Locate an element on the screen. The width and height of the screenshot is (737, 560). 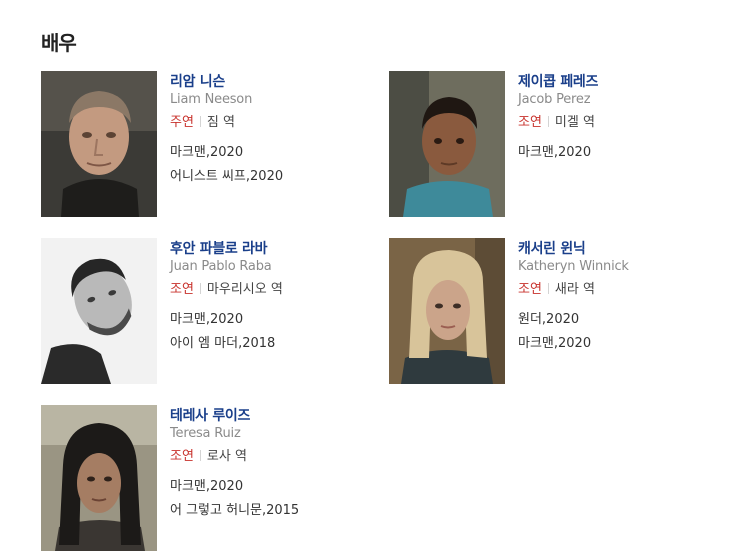
section-title: 배우 is located at coordinates (59, 43).